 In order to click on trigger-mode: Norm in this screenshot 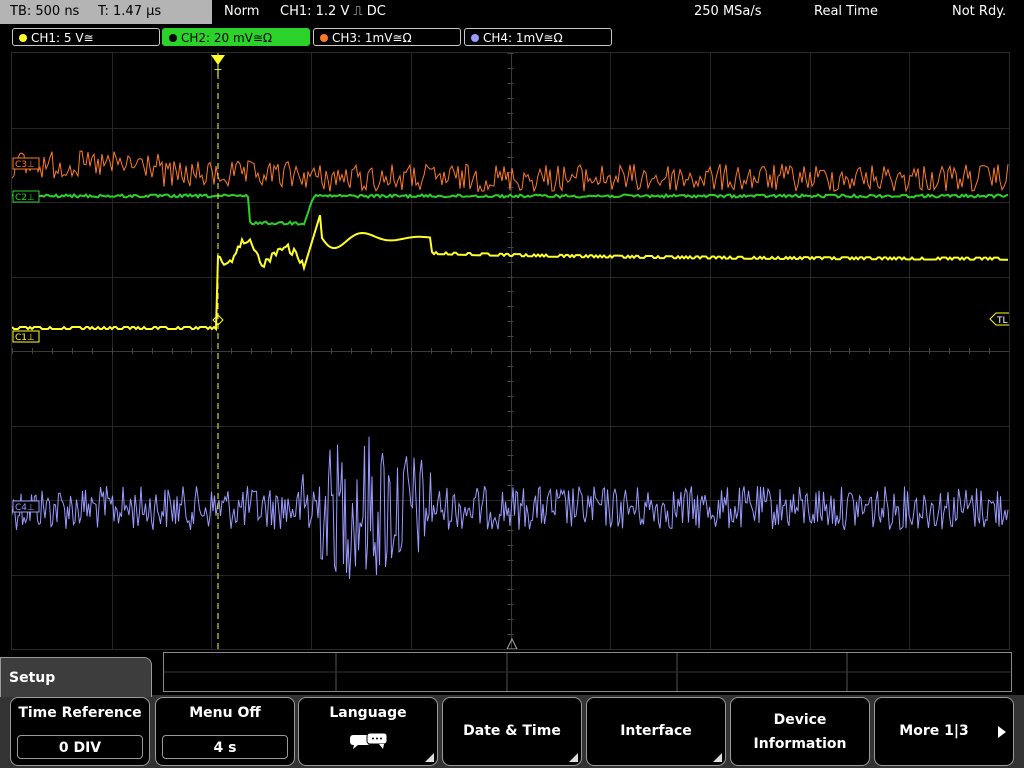, I will do `click(241, 12)`.